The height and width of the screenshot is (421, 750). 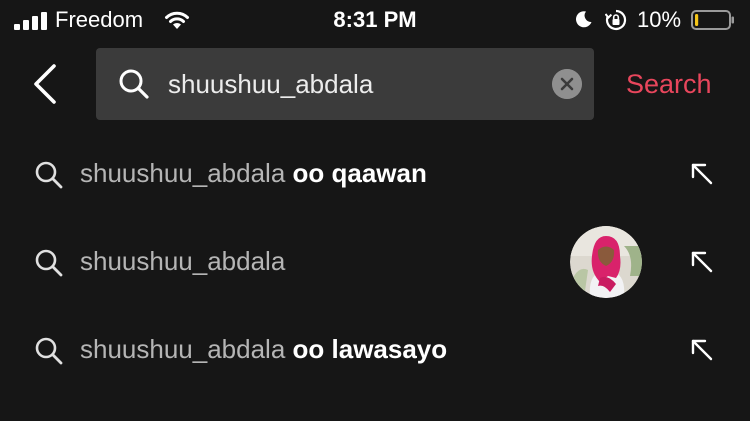 What do you see at coordinates (659, 19) in the screenshot?
I see `battery-percentage: 10%` at bounding box center [659, 19].